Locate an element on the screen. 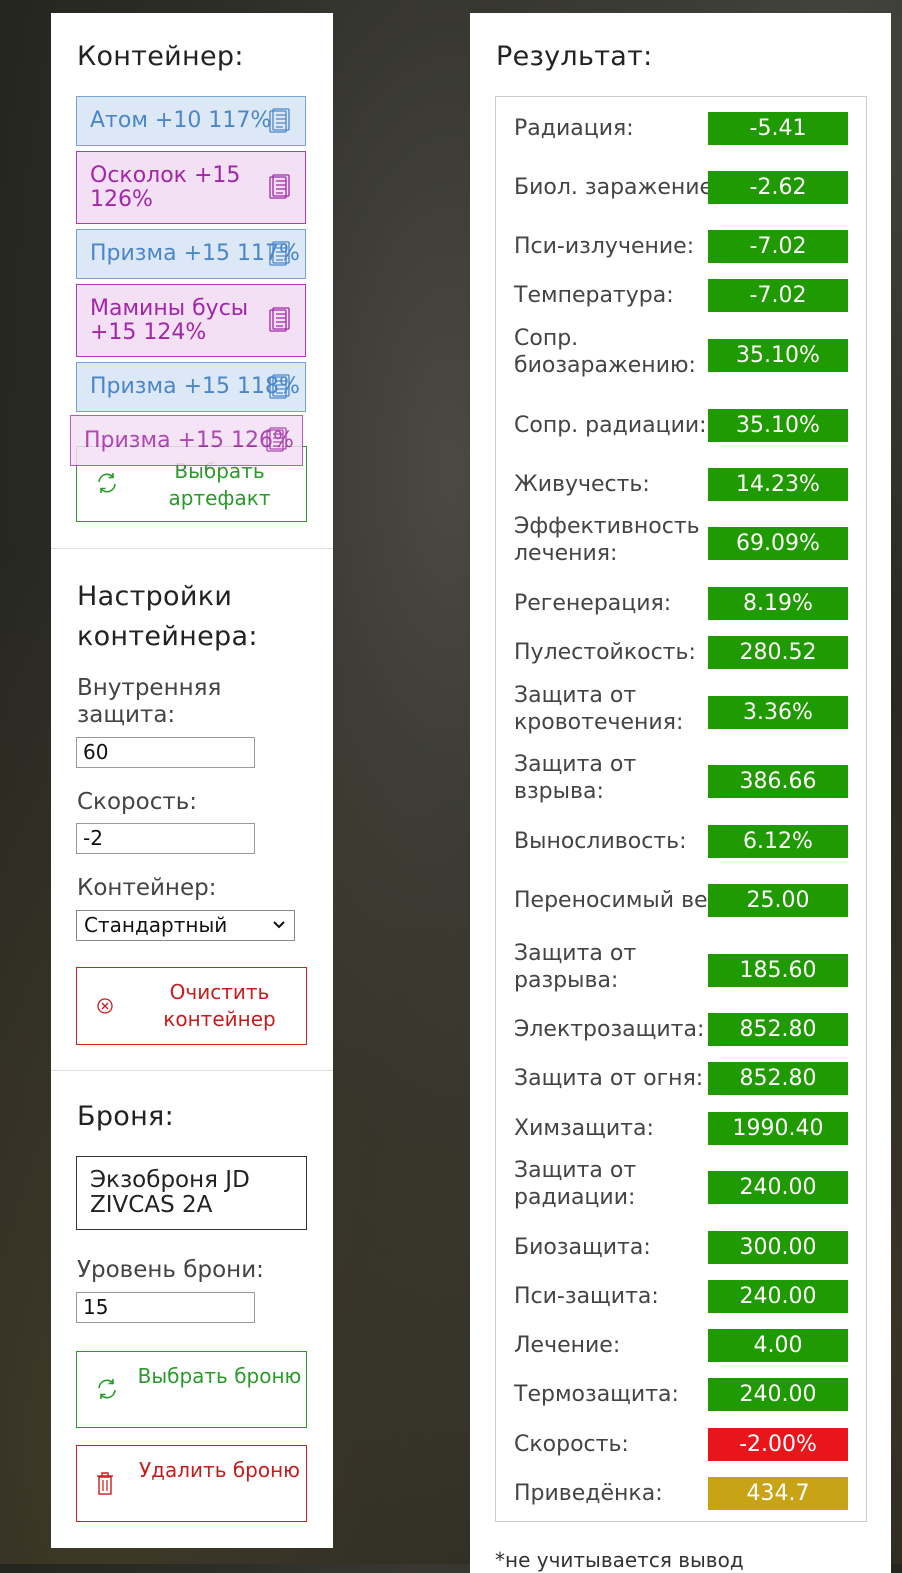 This screenshot has width=902, height=1573. result-label: Защита от разрыва: is located at coordinates (575, 967).